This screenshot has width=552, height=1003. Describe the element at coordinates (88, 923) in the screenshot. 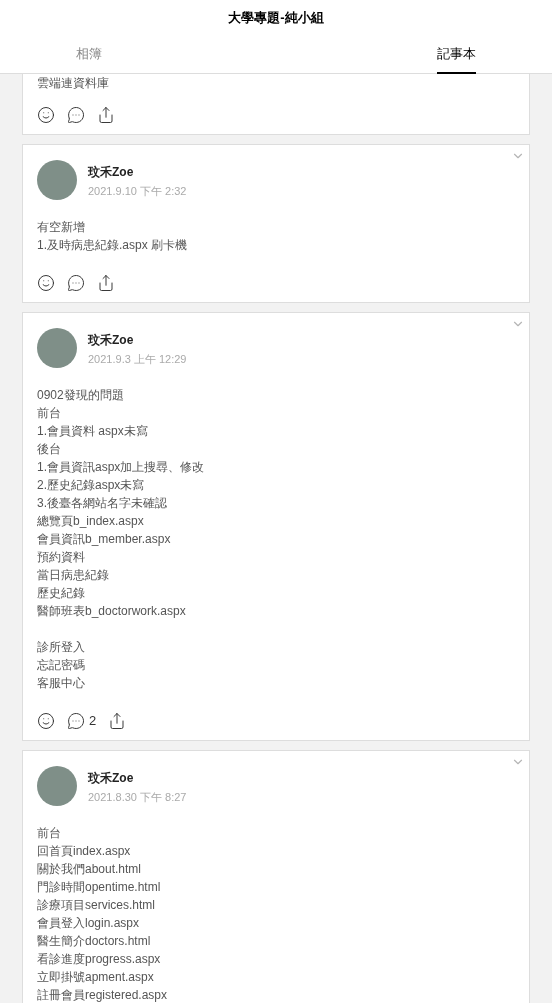

I see `note-line: 會員登入login.aspx` at that location.